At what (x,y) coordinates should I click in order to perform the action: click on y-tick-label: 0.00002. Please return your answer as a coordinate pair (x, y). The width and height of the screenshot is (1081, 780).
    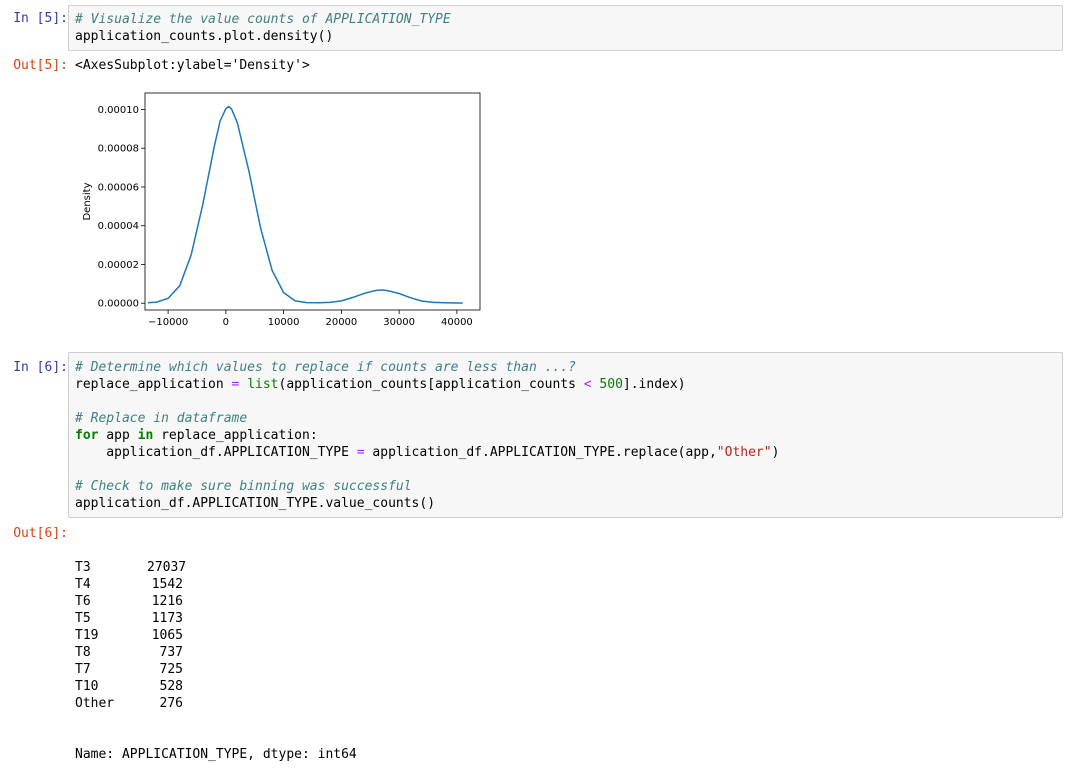
    Looking at the image, I should click on (118, 265).